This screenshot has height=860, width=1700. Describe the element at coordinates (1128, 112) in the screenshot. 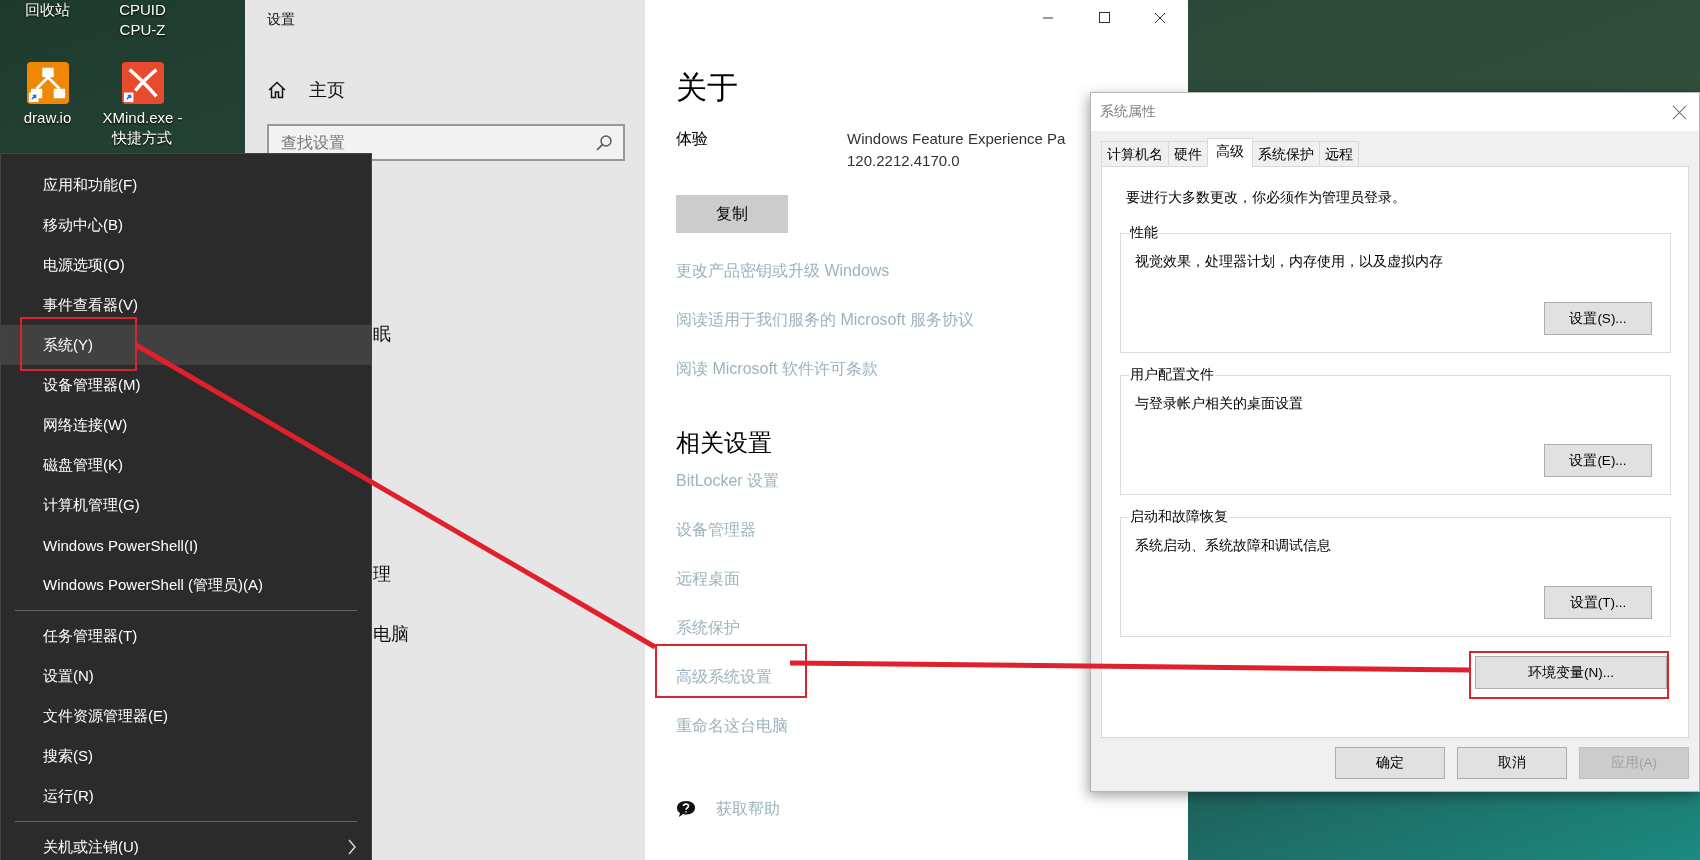

I see `dialog-title: 系统属性` at that location.